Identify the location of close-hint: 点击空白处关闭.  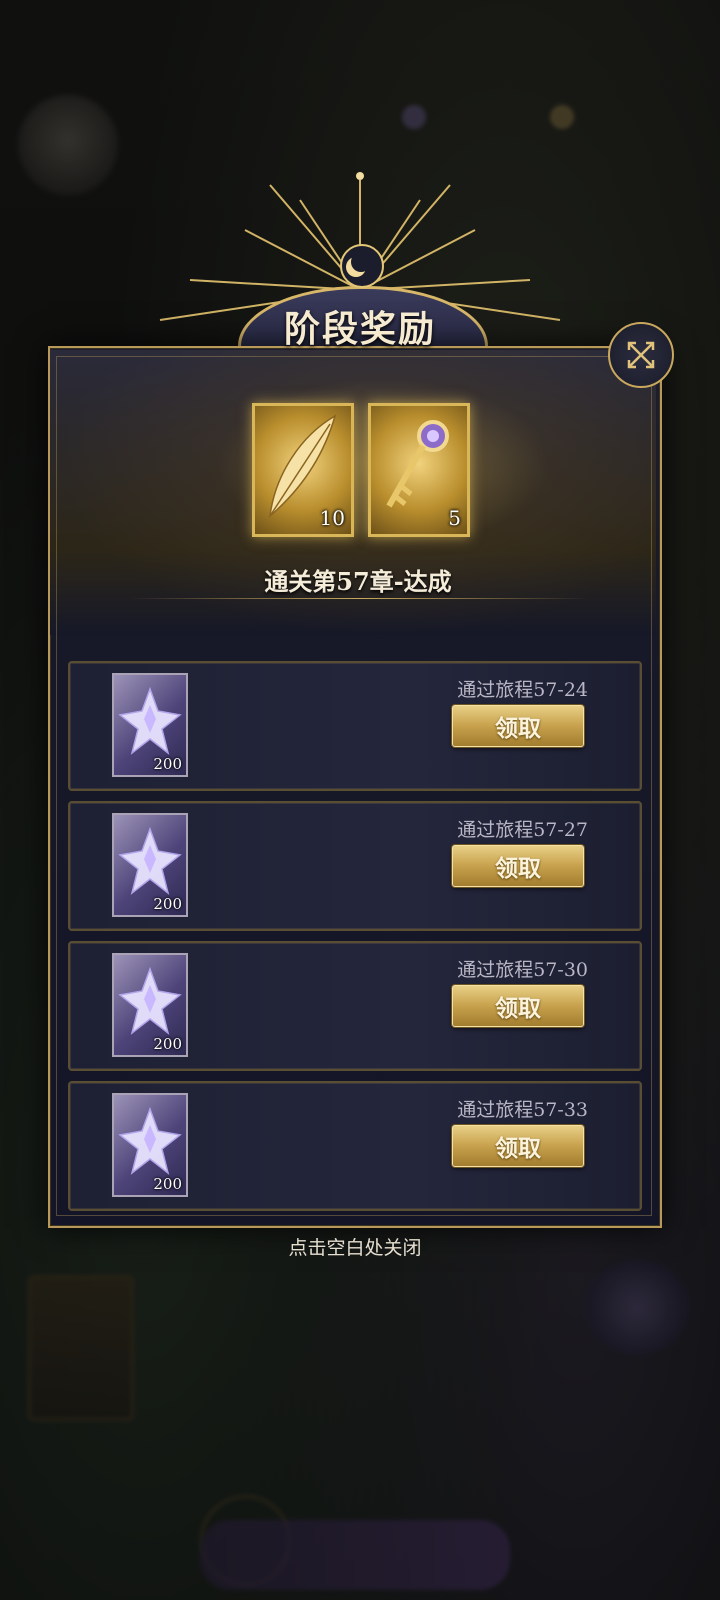
(355, 1248).